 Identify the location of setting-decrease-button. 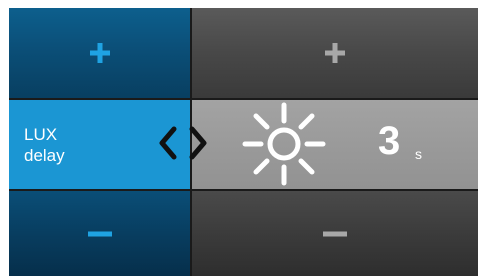
(99, 233).